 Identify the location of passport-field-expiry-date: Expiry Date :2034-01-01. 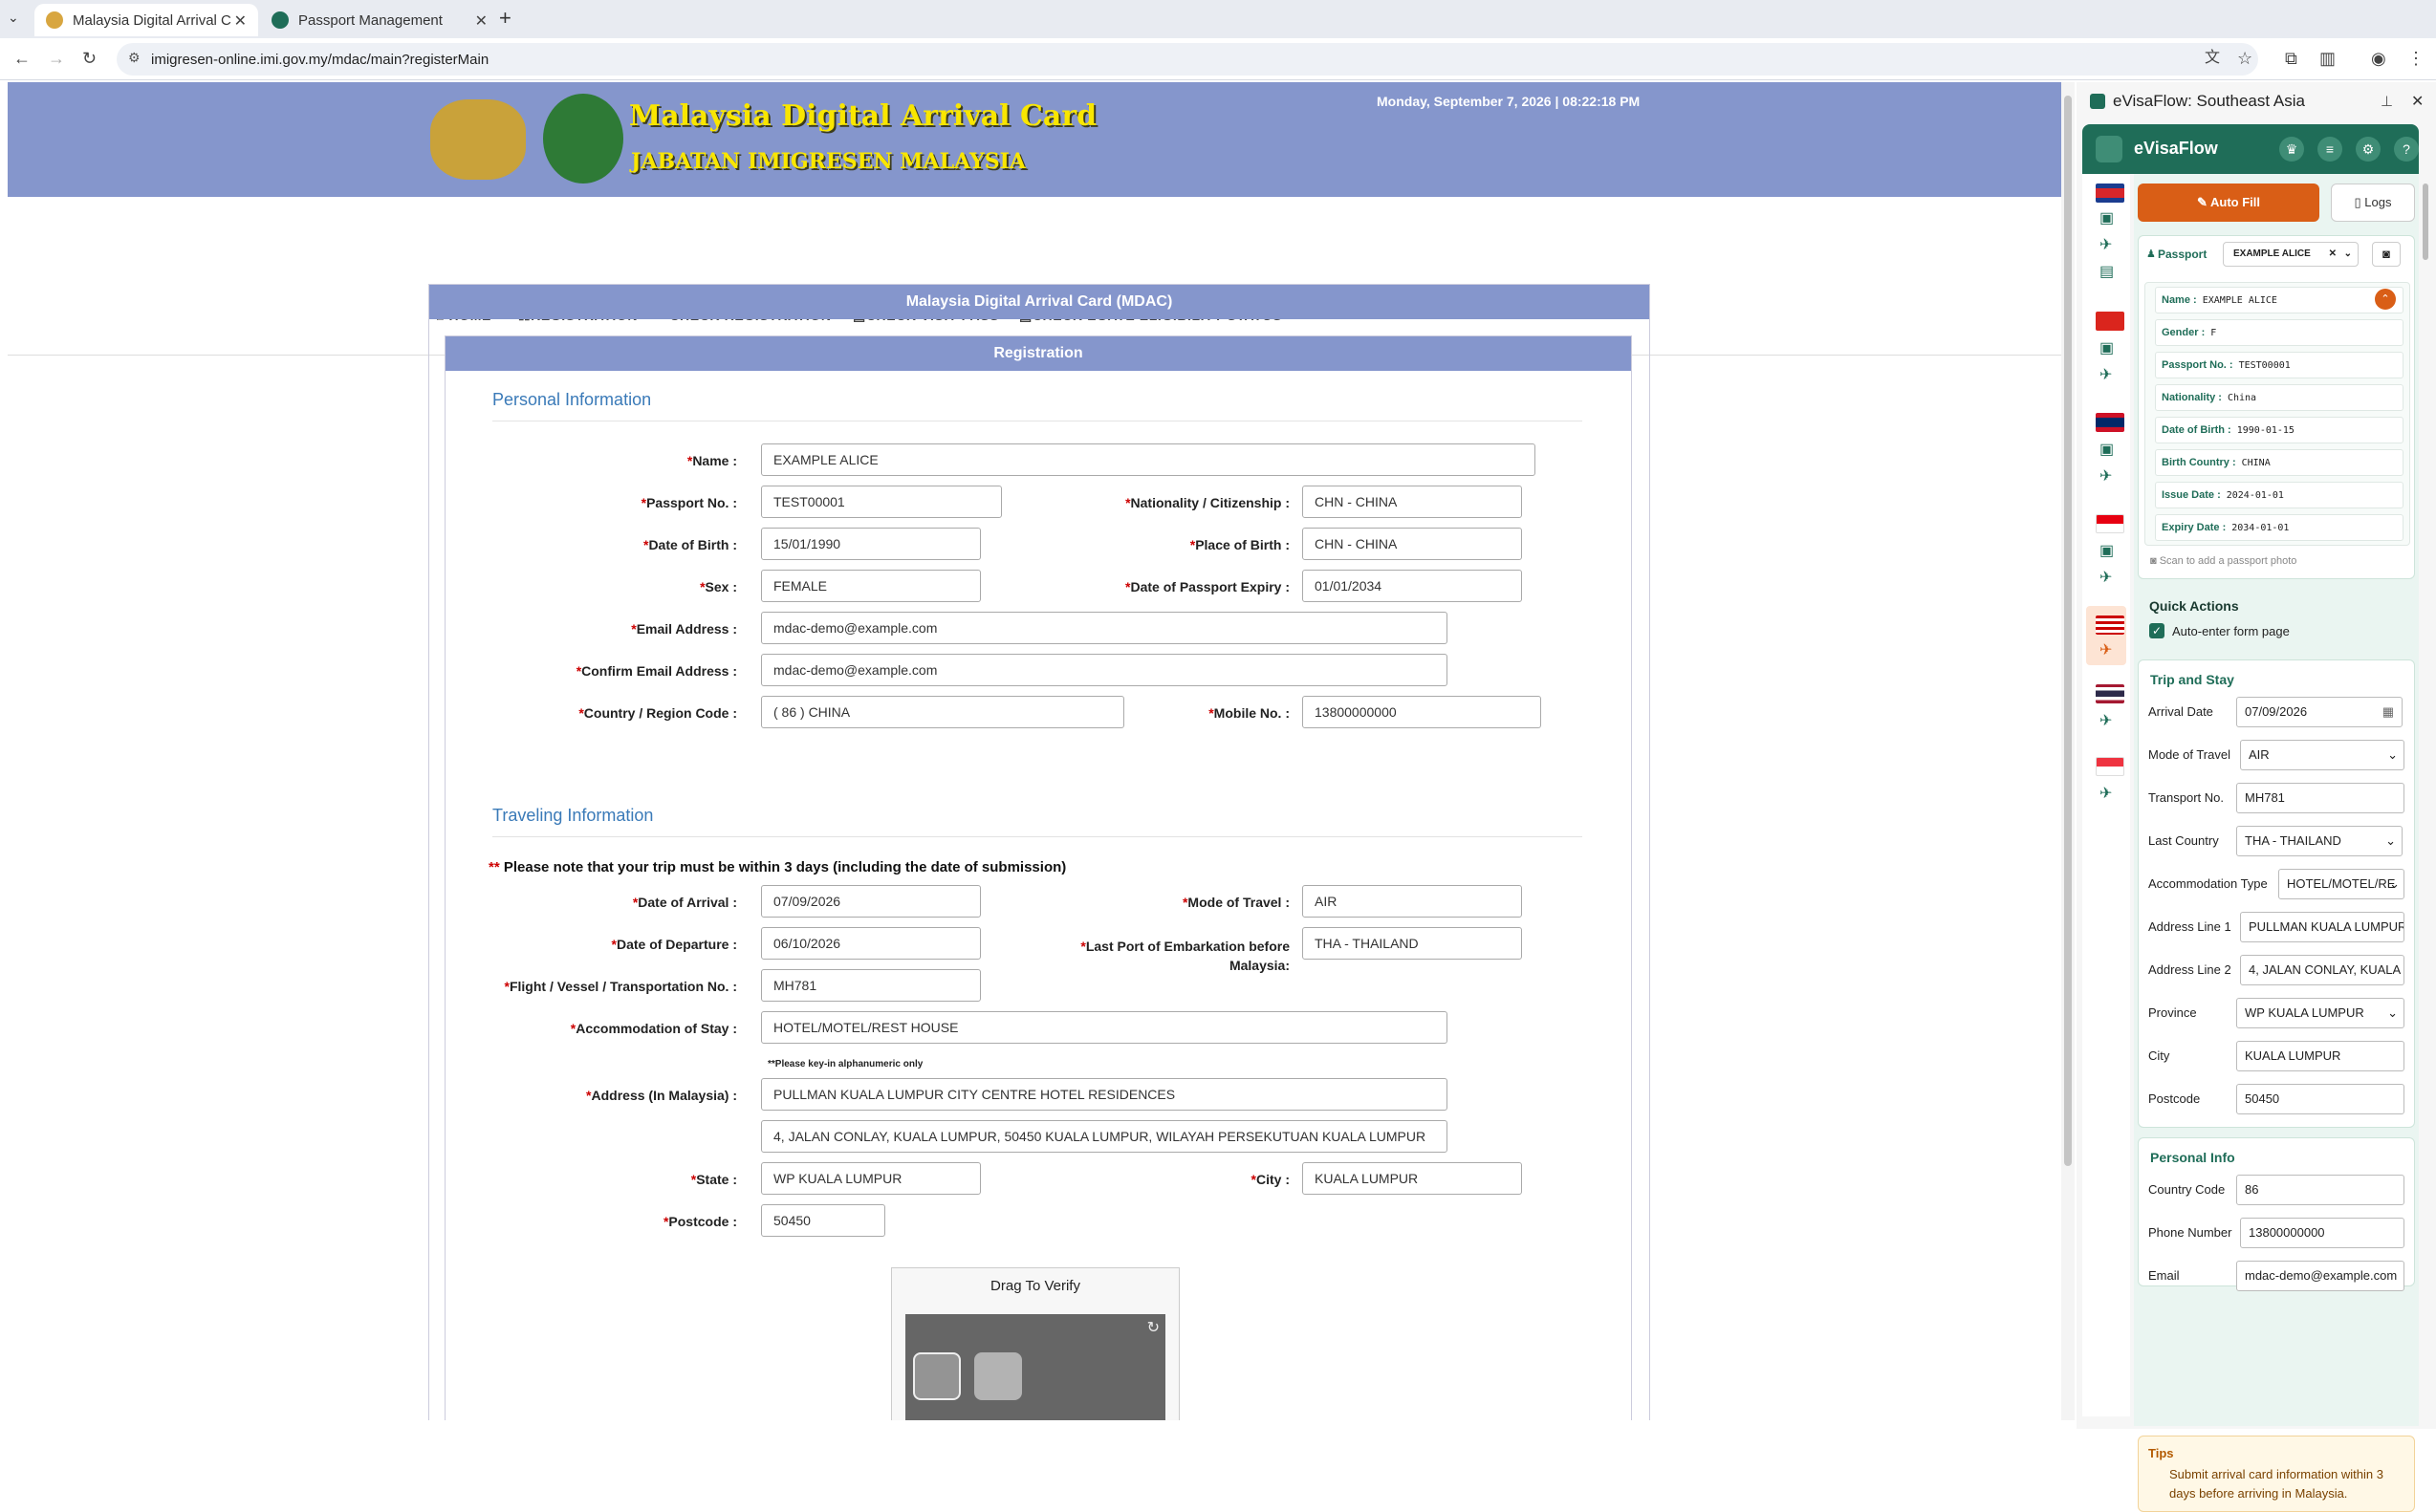
(2279, 527).